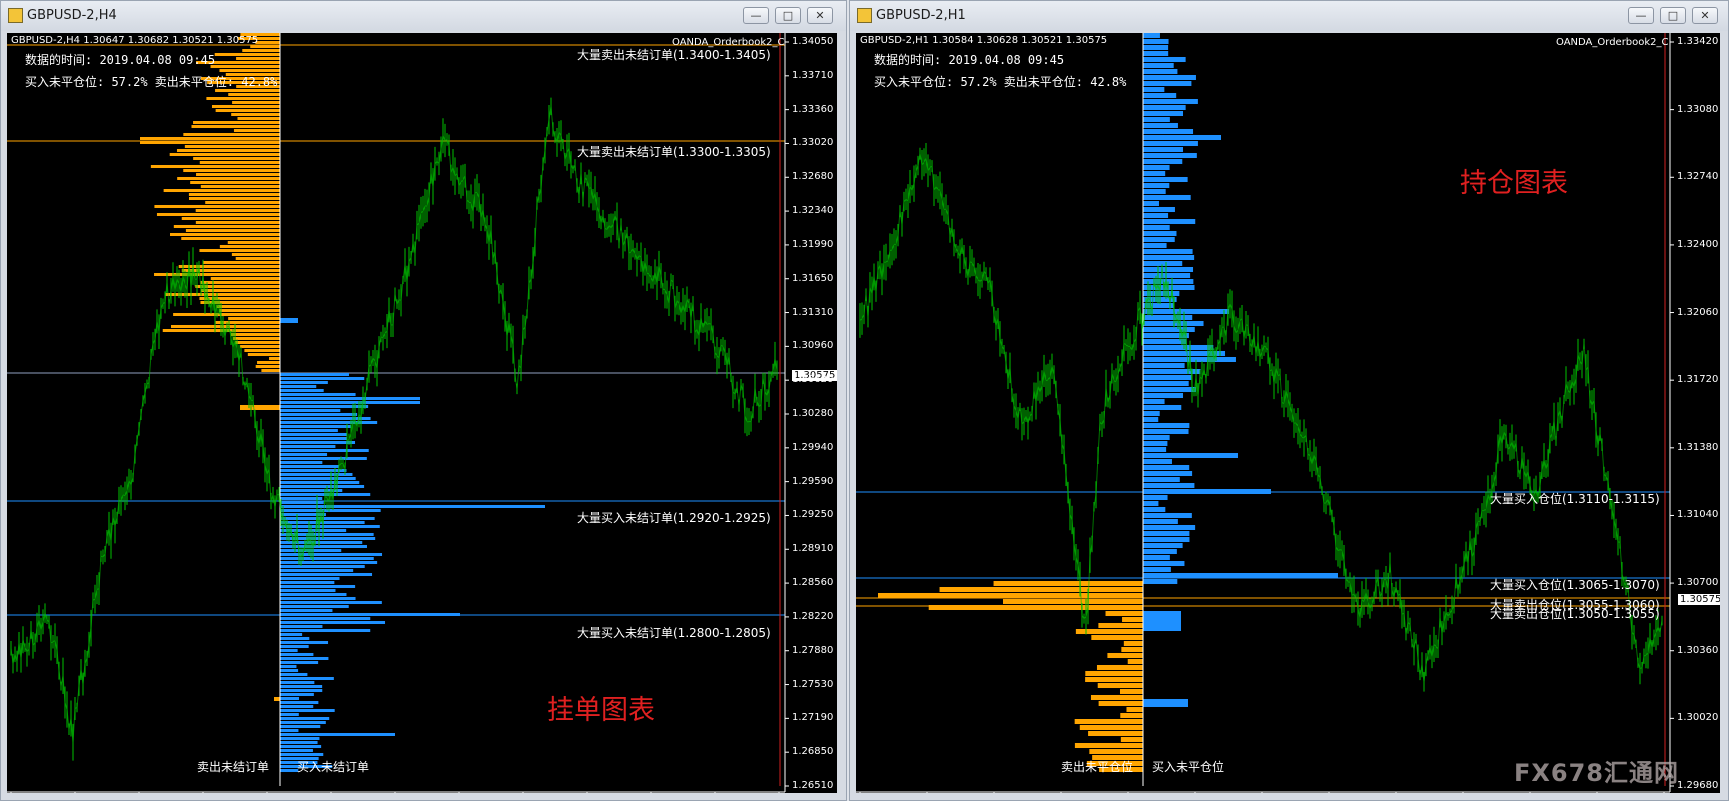 The height and width of the screenshot is (801, 1729). I want to click on price-tick-label: 1.30960, so click(813, 346).